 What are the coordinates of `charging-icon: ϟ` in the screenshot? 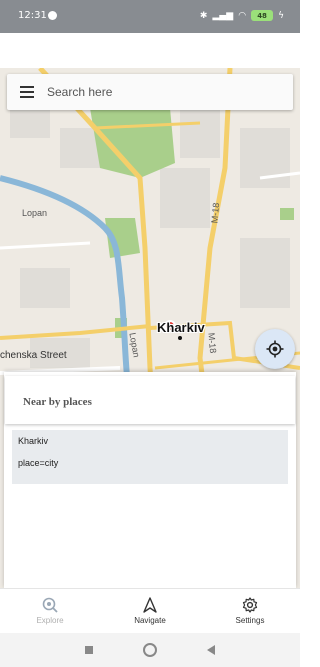 It's located at (281, 15).